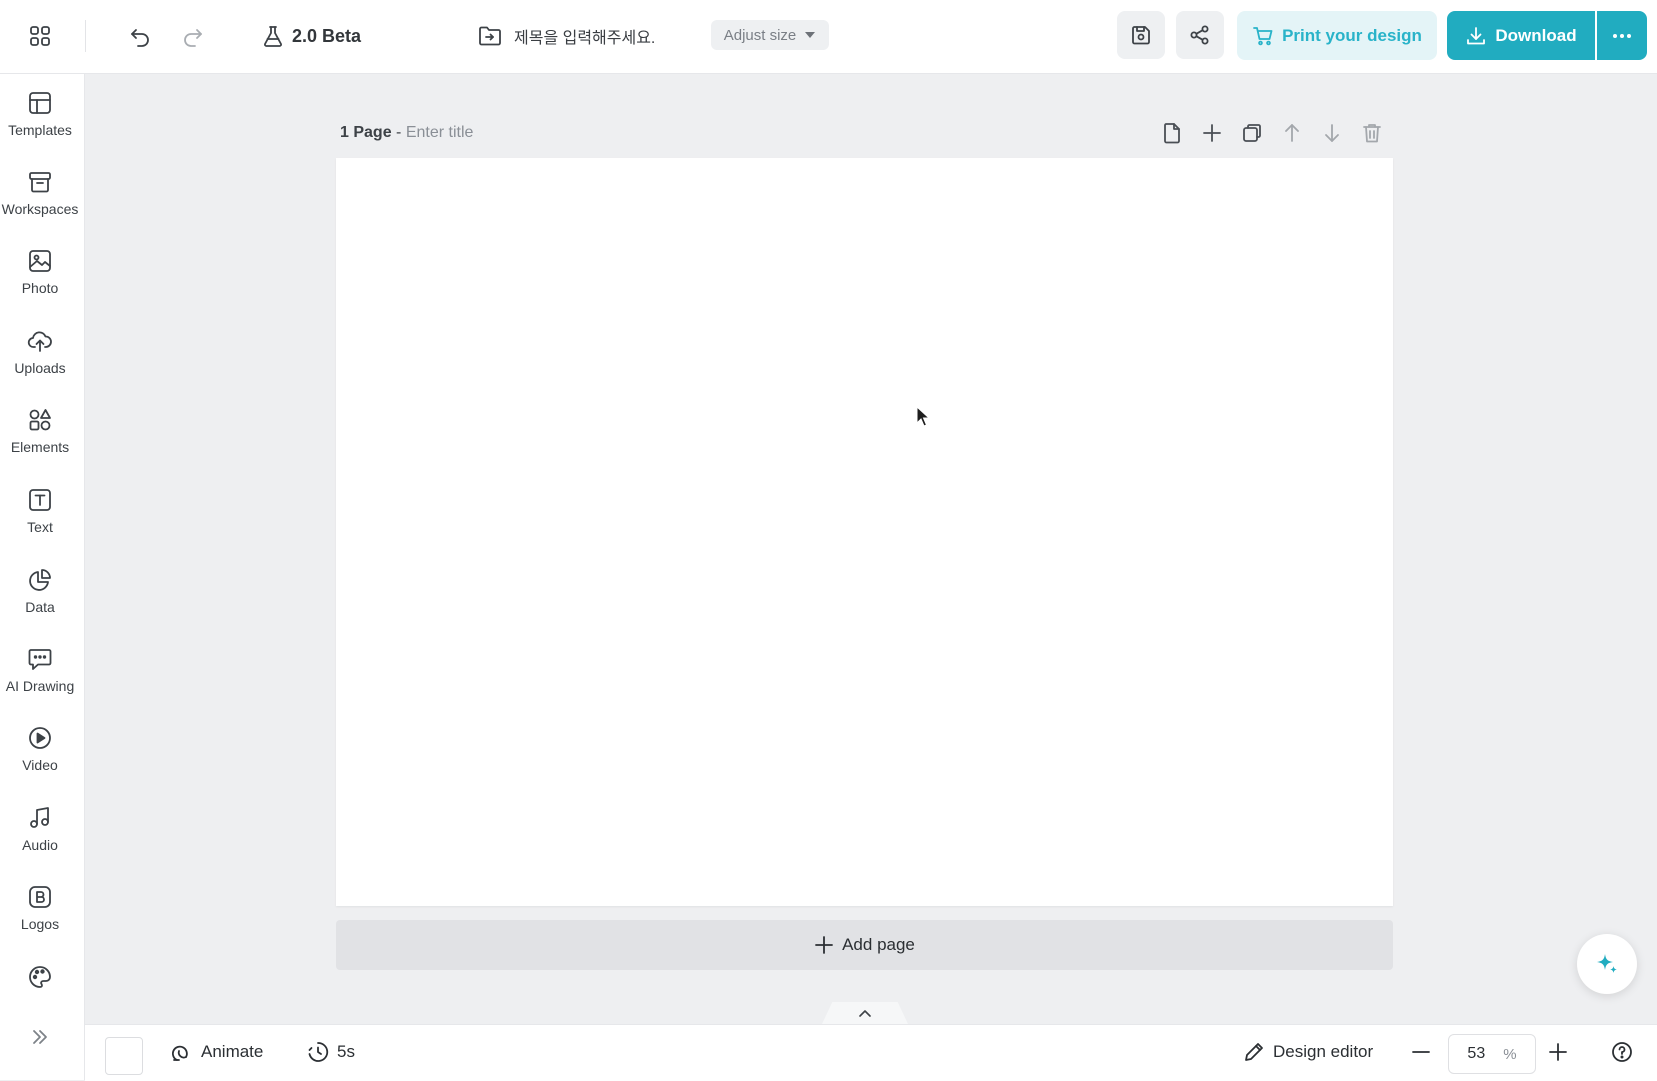 The image size is (1657, 1081). I want to click on design-editor-label: Design editor, so click(1323, 1051).